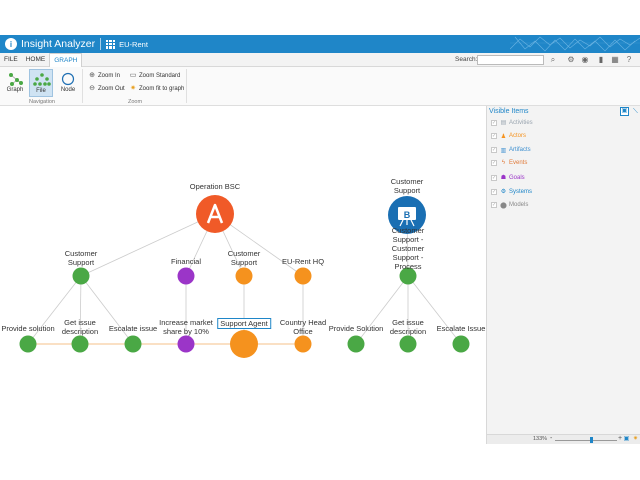 This screenshot has width=640, height=480. I want to click on zoom-out-icon: ⊖, so click(92, 88).